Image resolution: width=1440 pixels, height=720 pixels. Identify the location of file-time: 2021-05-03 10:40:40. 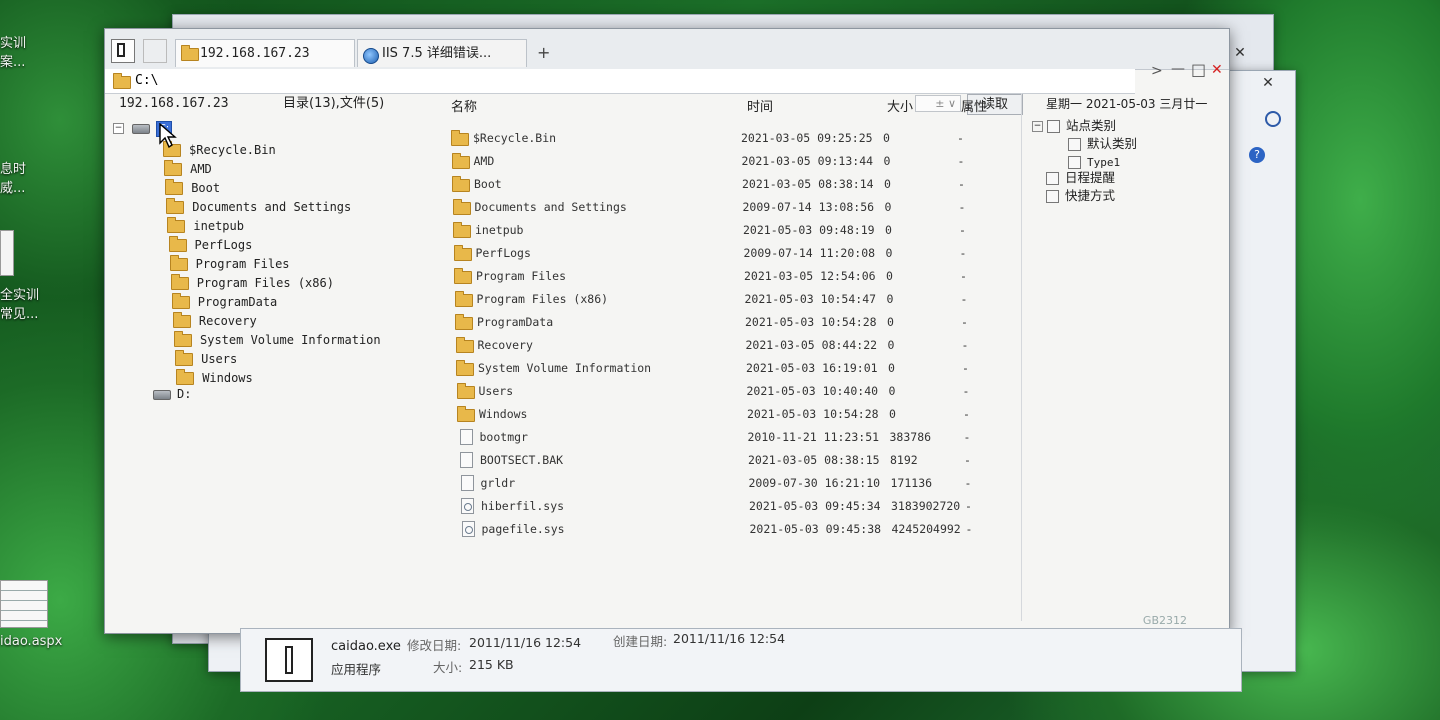
(812, 391).